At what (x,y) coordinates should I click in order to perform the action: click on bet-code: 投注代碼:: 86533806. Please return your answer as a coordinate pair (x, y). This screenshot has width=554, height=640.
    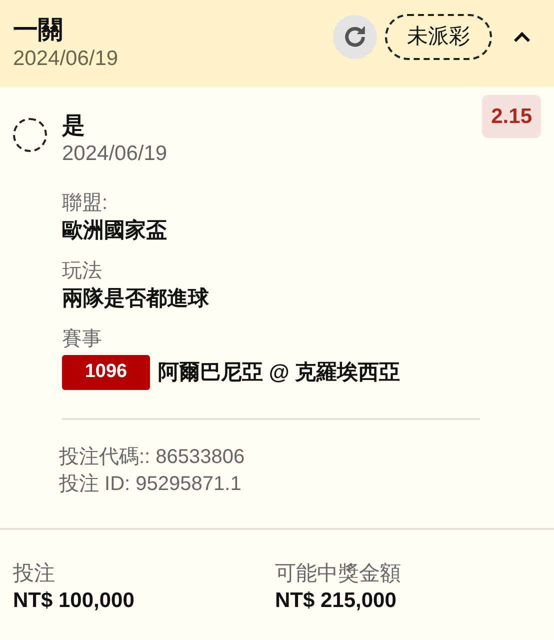
    Looking at the image, I should click on (152, 457).